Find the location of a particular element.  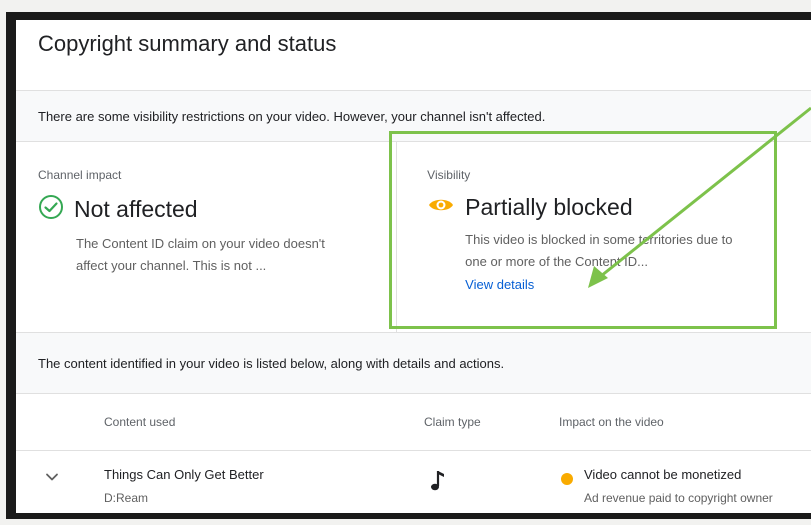

channel-impact-status-row: Not affected is located at coordinates (217, 209).